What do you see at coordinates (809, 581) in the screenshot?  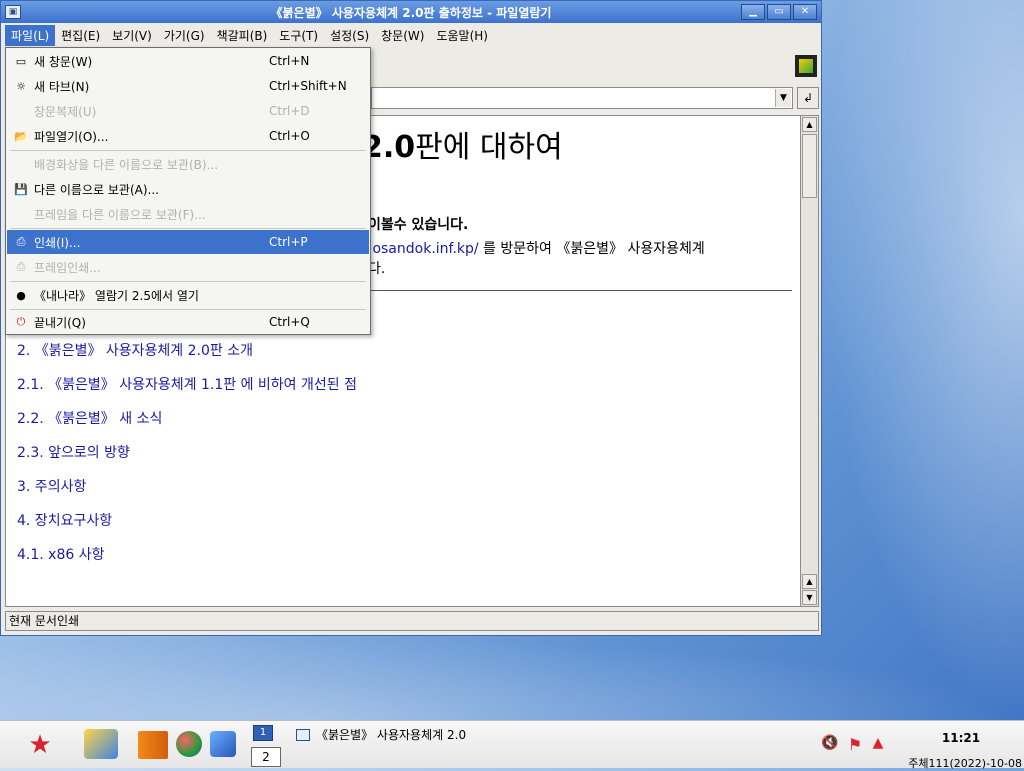 I see `scroll-up-bottom-icon: ▲` at bounding box center [809, 581].